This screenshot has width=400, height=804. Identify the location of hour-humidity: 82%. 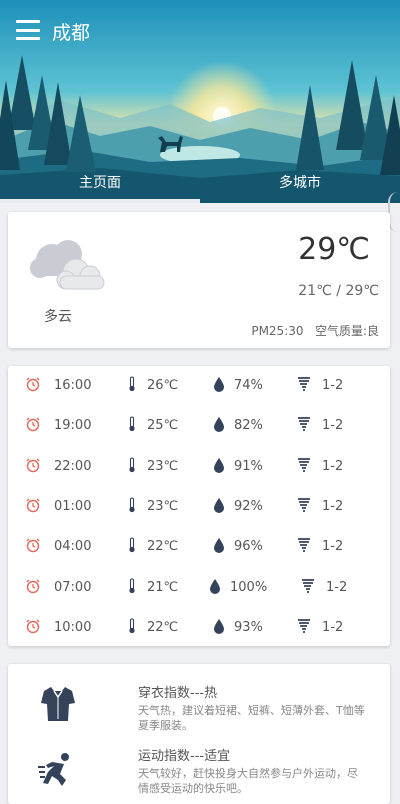
(248, 426).